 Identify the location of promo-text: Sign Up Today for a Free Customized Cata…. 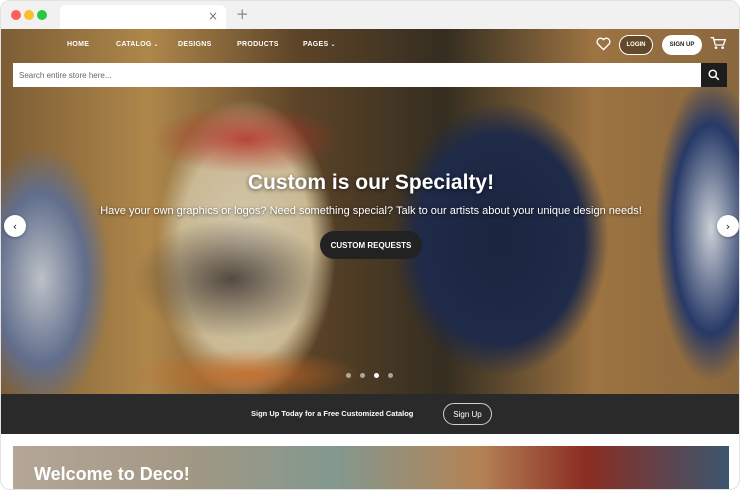
(332, 413).